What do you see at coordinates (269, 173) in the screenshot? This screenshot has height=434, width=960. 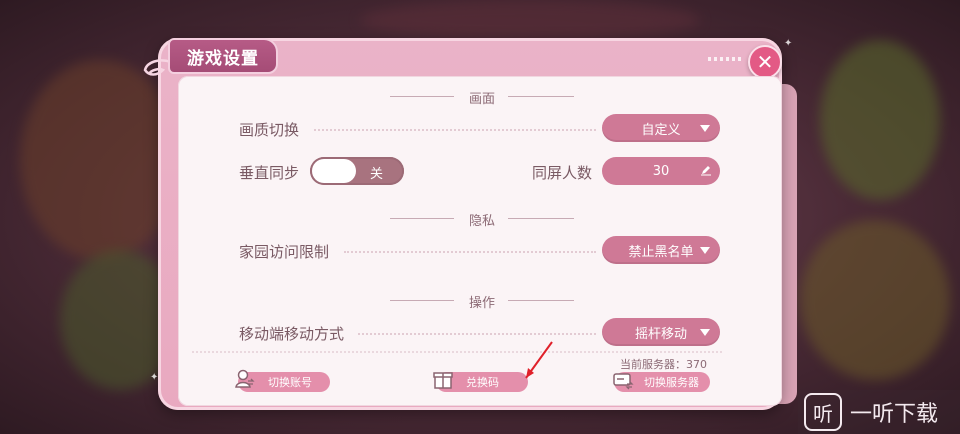 I see `vsync-label: 垂直同步` at bounding box center [269, 173].